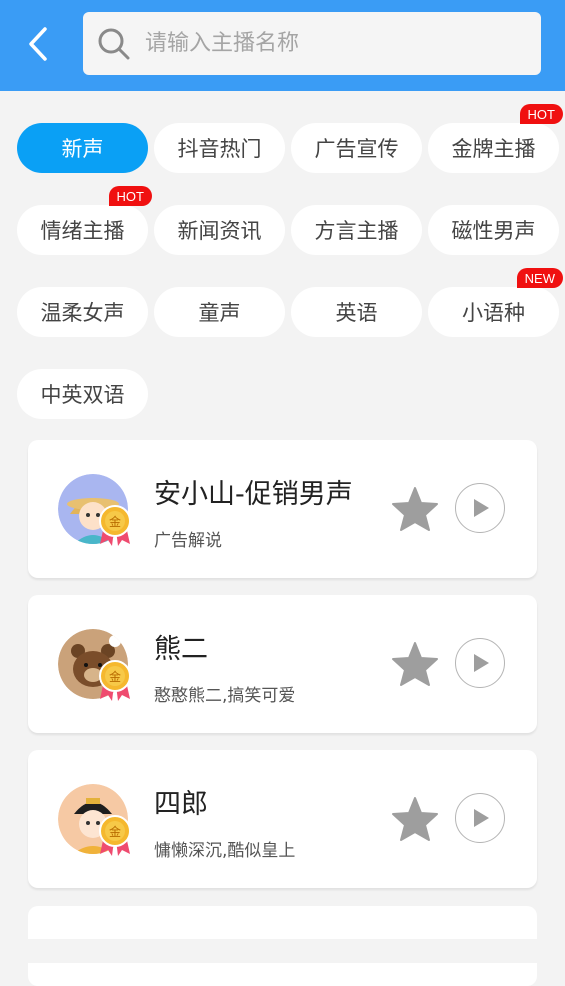 This screenshot has height=986, width=565. What do you see at coordinates (282, 819) in the screenshot?
I see `anchor-card: 金 四郎 慵懒深沉,酷似皇上` at bounding box center [282, 819].